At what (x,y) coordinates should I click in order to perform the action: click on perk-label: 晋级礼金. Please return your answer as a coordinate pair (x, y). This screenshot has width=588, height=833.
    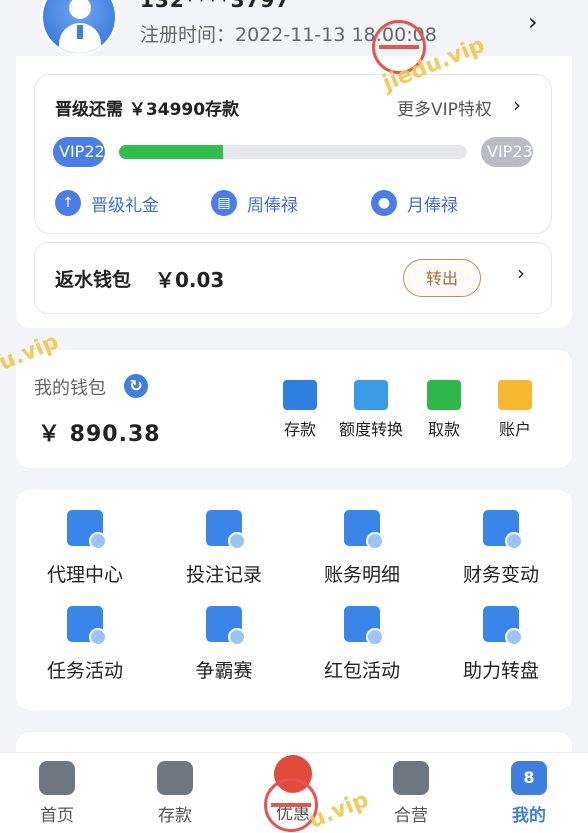
    Looking at the image, I should click on (125, 205).